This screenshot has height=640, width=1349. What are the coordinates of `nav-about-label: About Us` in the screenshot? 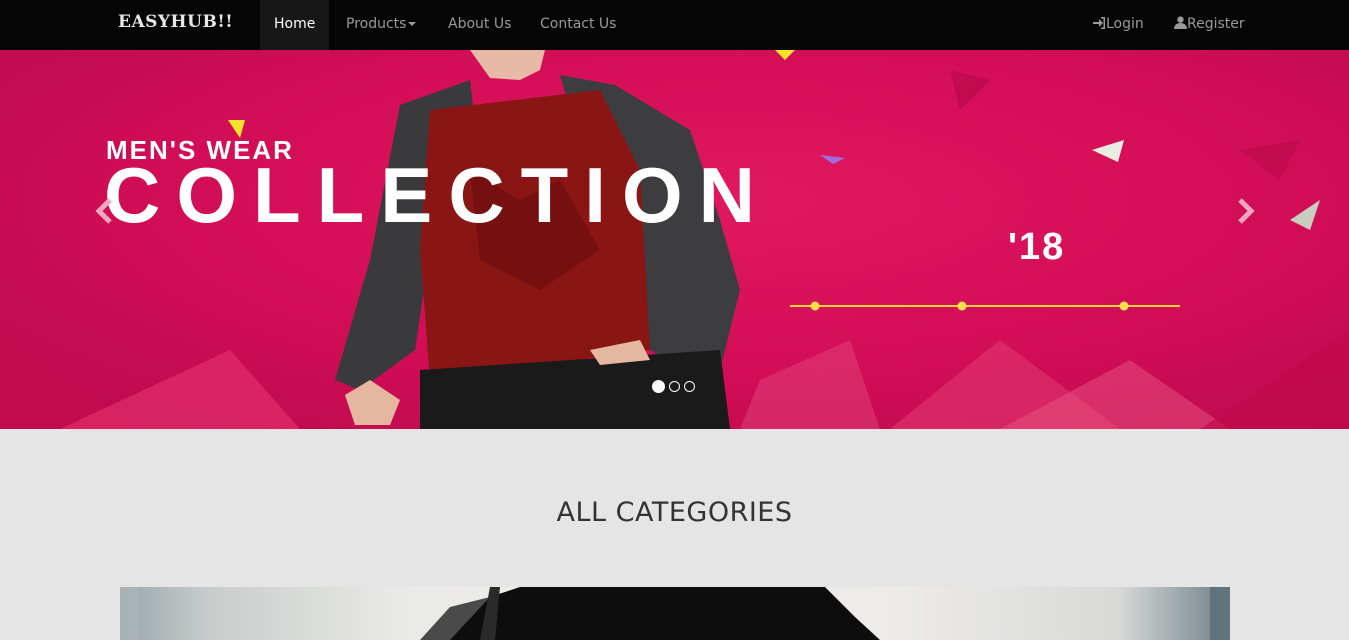 It's located at (480, 24).